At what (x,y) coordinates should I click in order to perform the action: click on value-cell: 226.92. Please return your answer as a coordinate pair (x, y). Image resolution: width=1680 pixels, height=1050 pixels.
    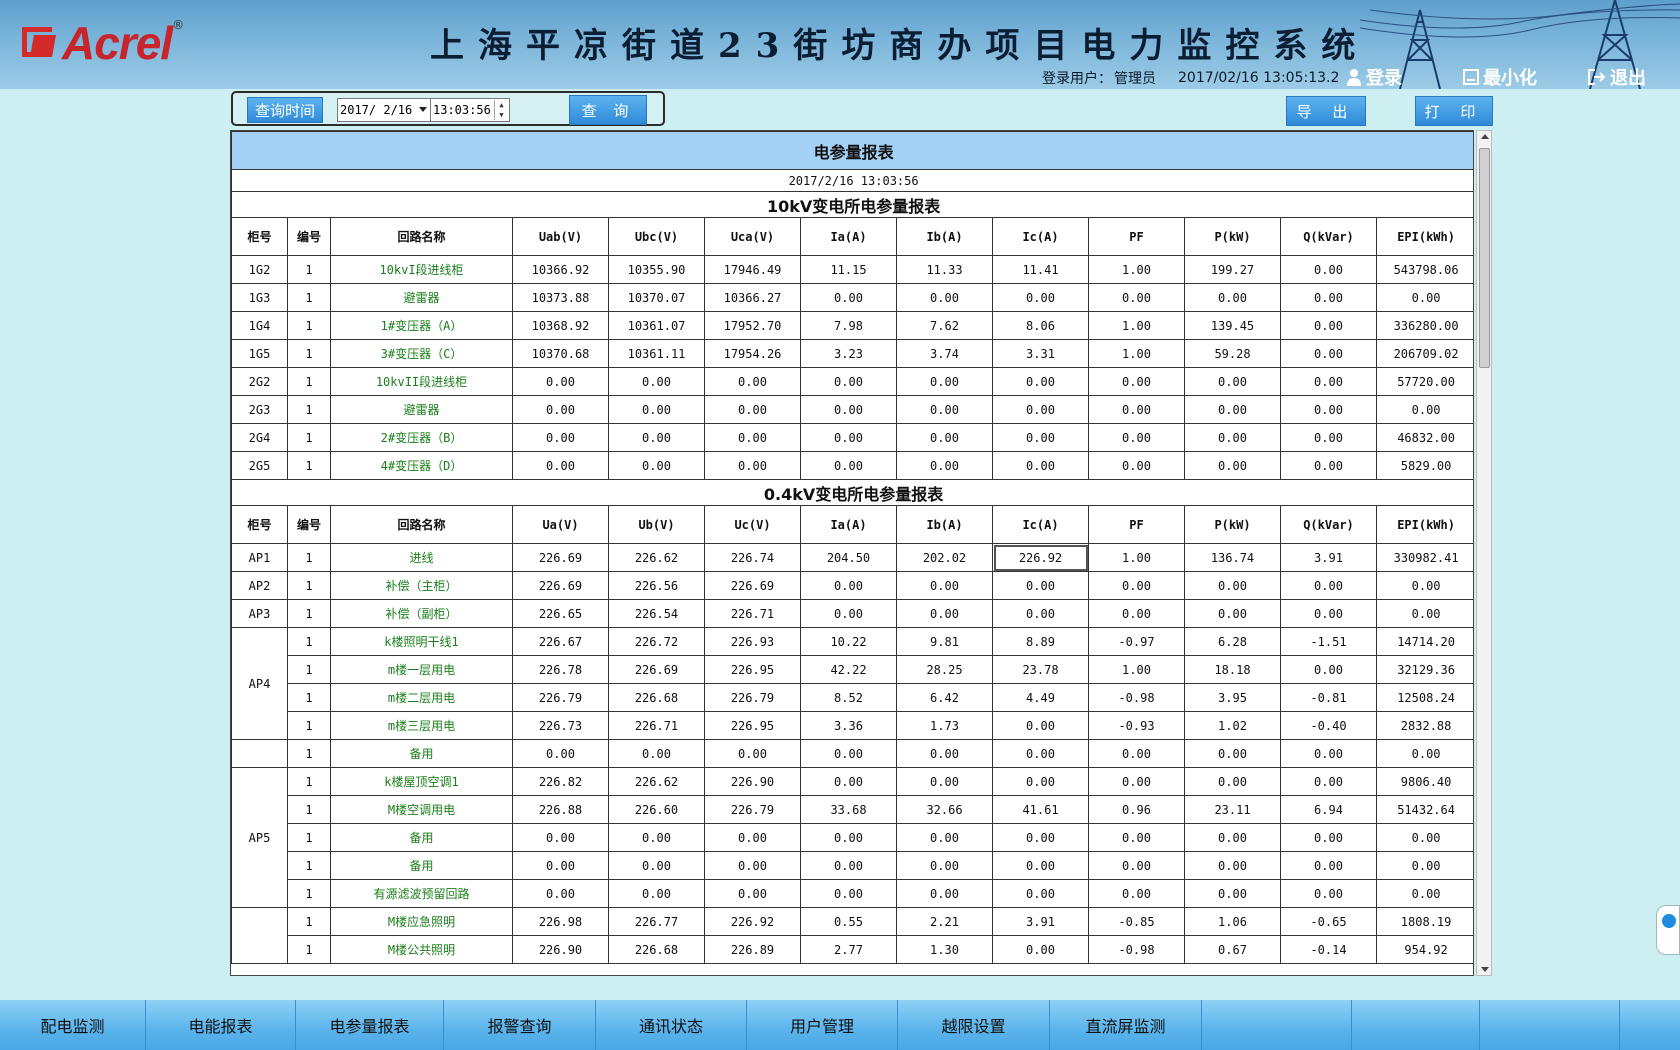
    Looking at the image, I should click on (752, 921).